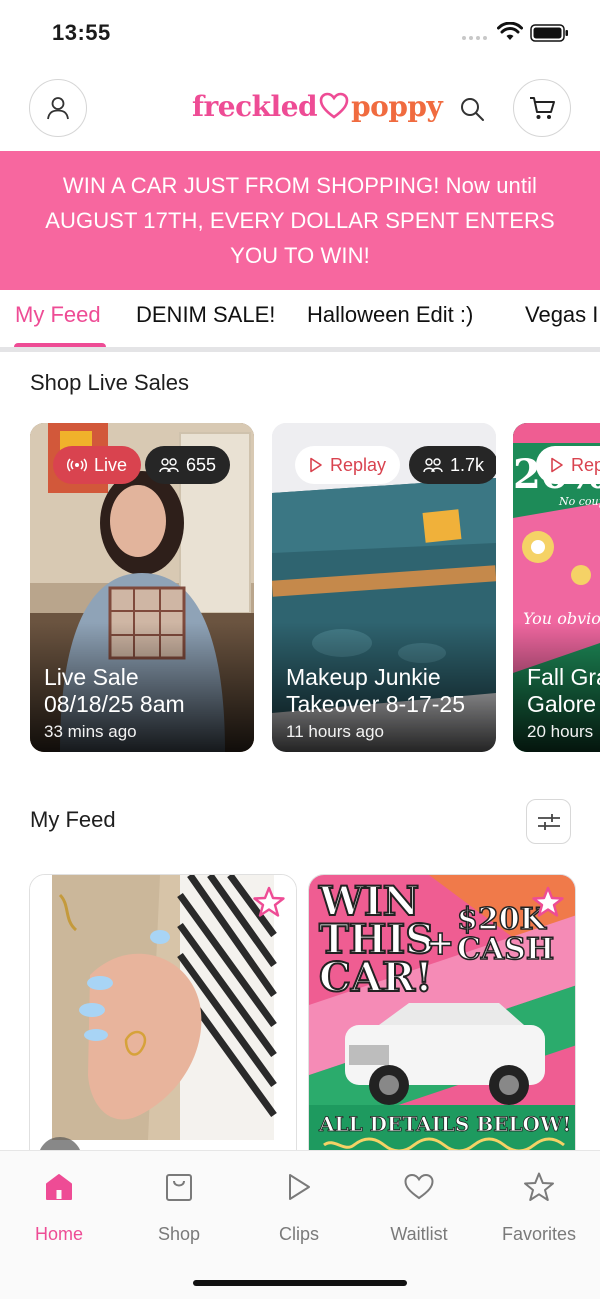 The image size is (600, 1299). Describe the element at coordinates (91, 677) in the screenshot. I see `live-card-title-line1: Live Sale` at that location.